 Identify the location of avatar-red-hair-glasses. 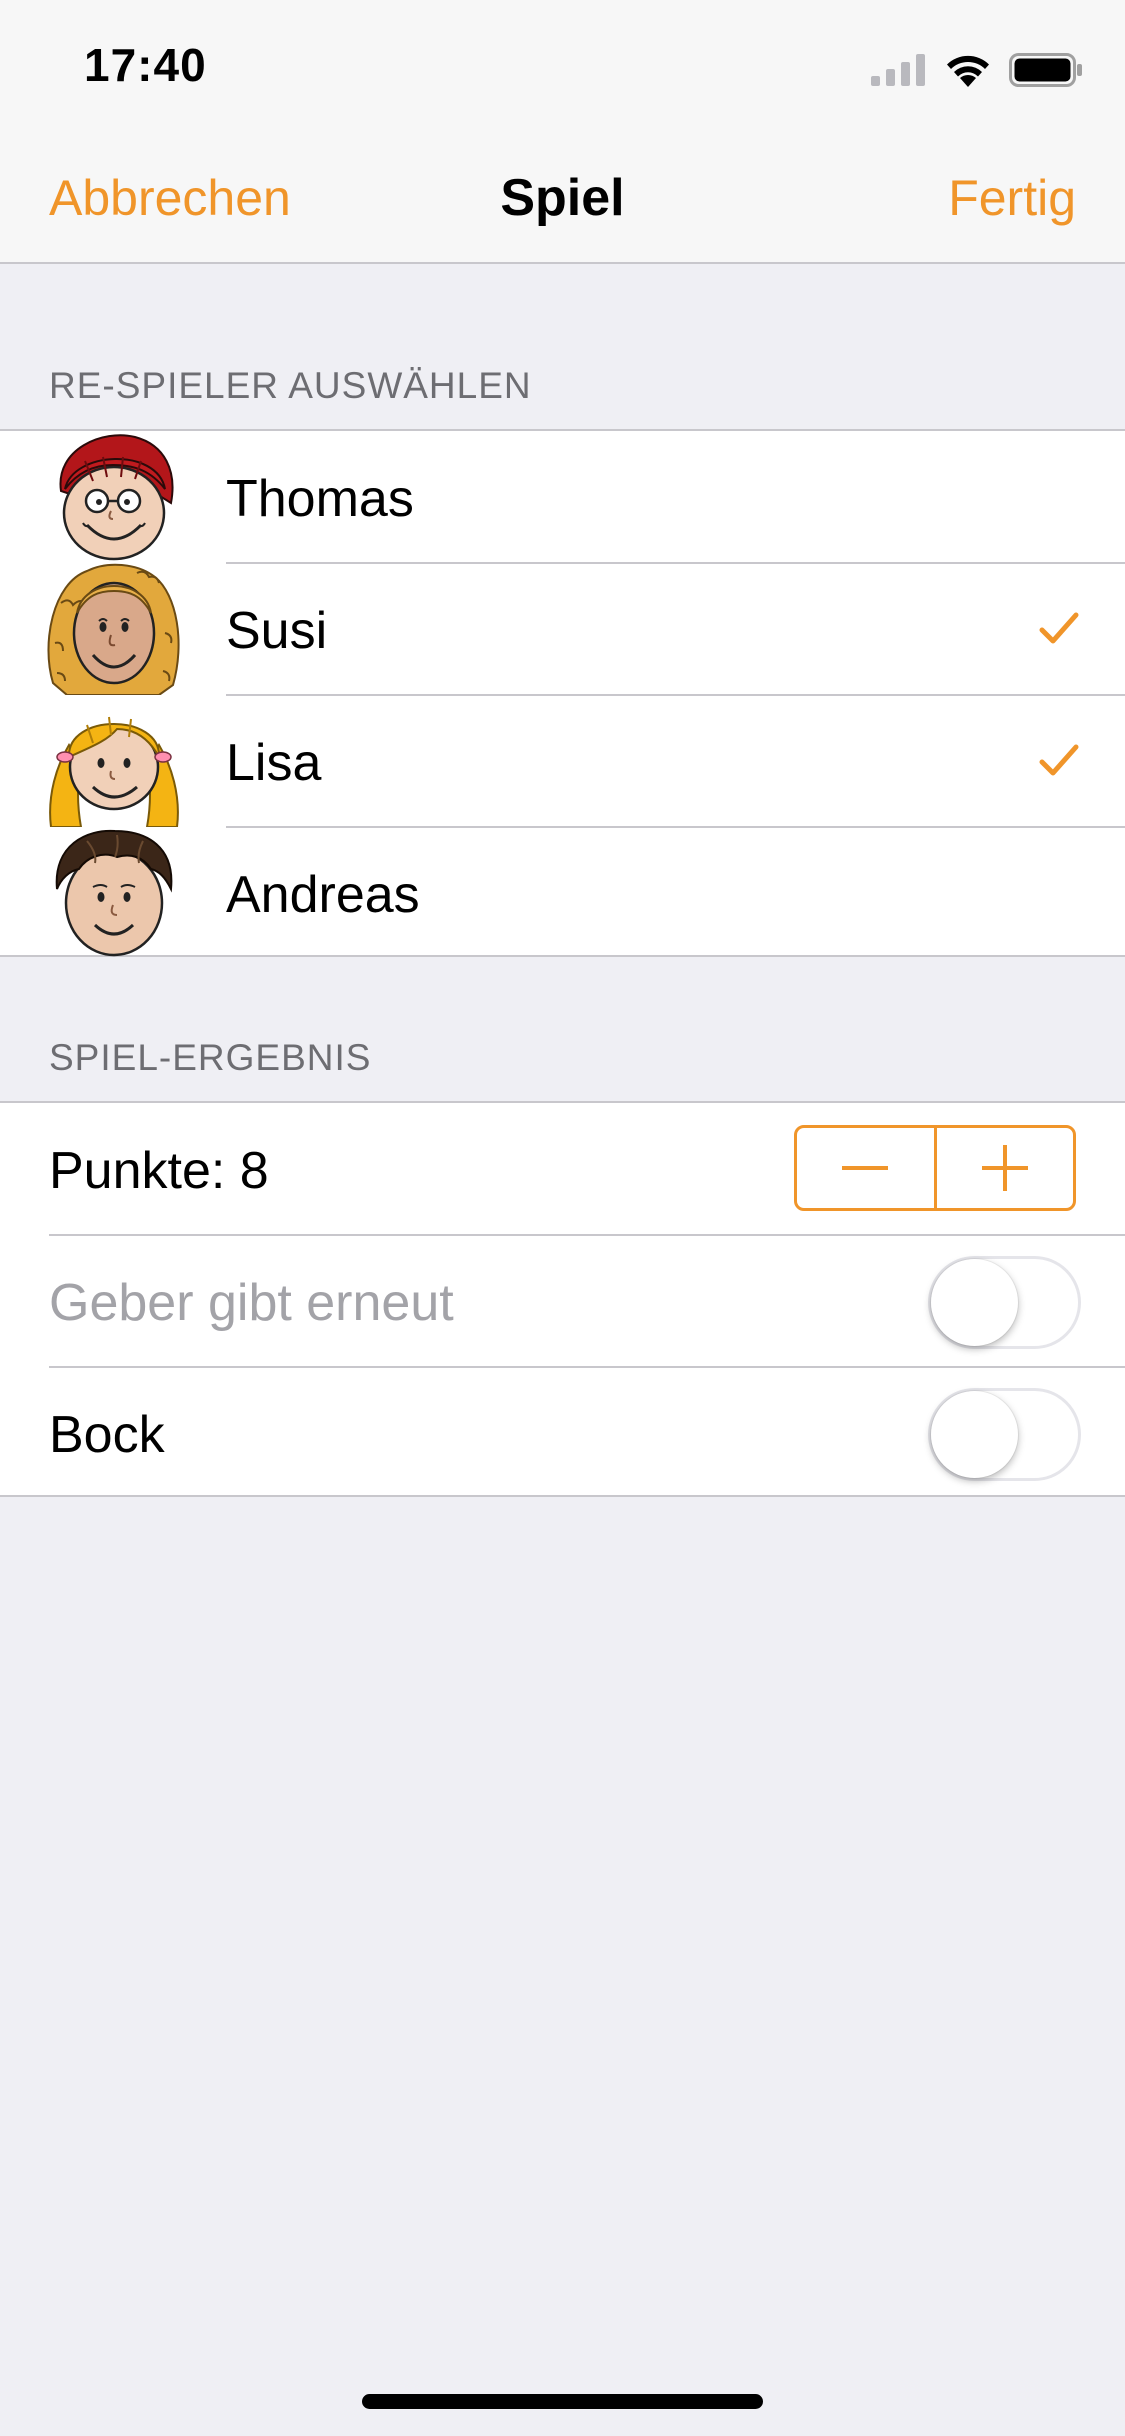
(116, 497).